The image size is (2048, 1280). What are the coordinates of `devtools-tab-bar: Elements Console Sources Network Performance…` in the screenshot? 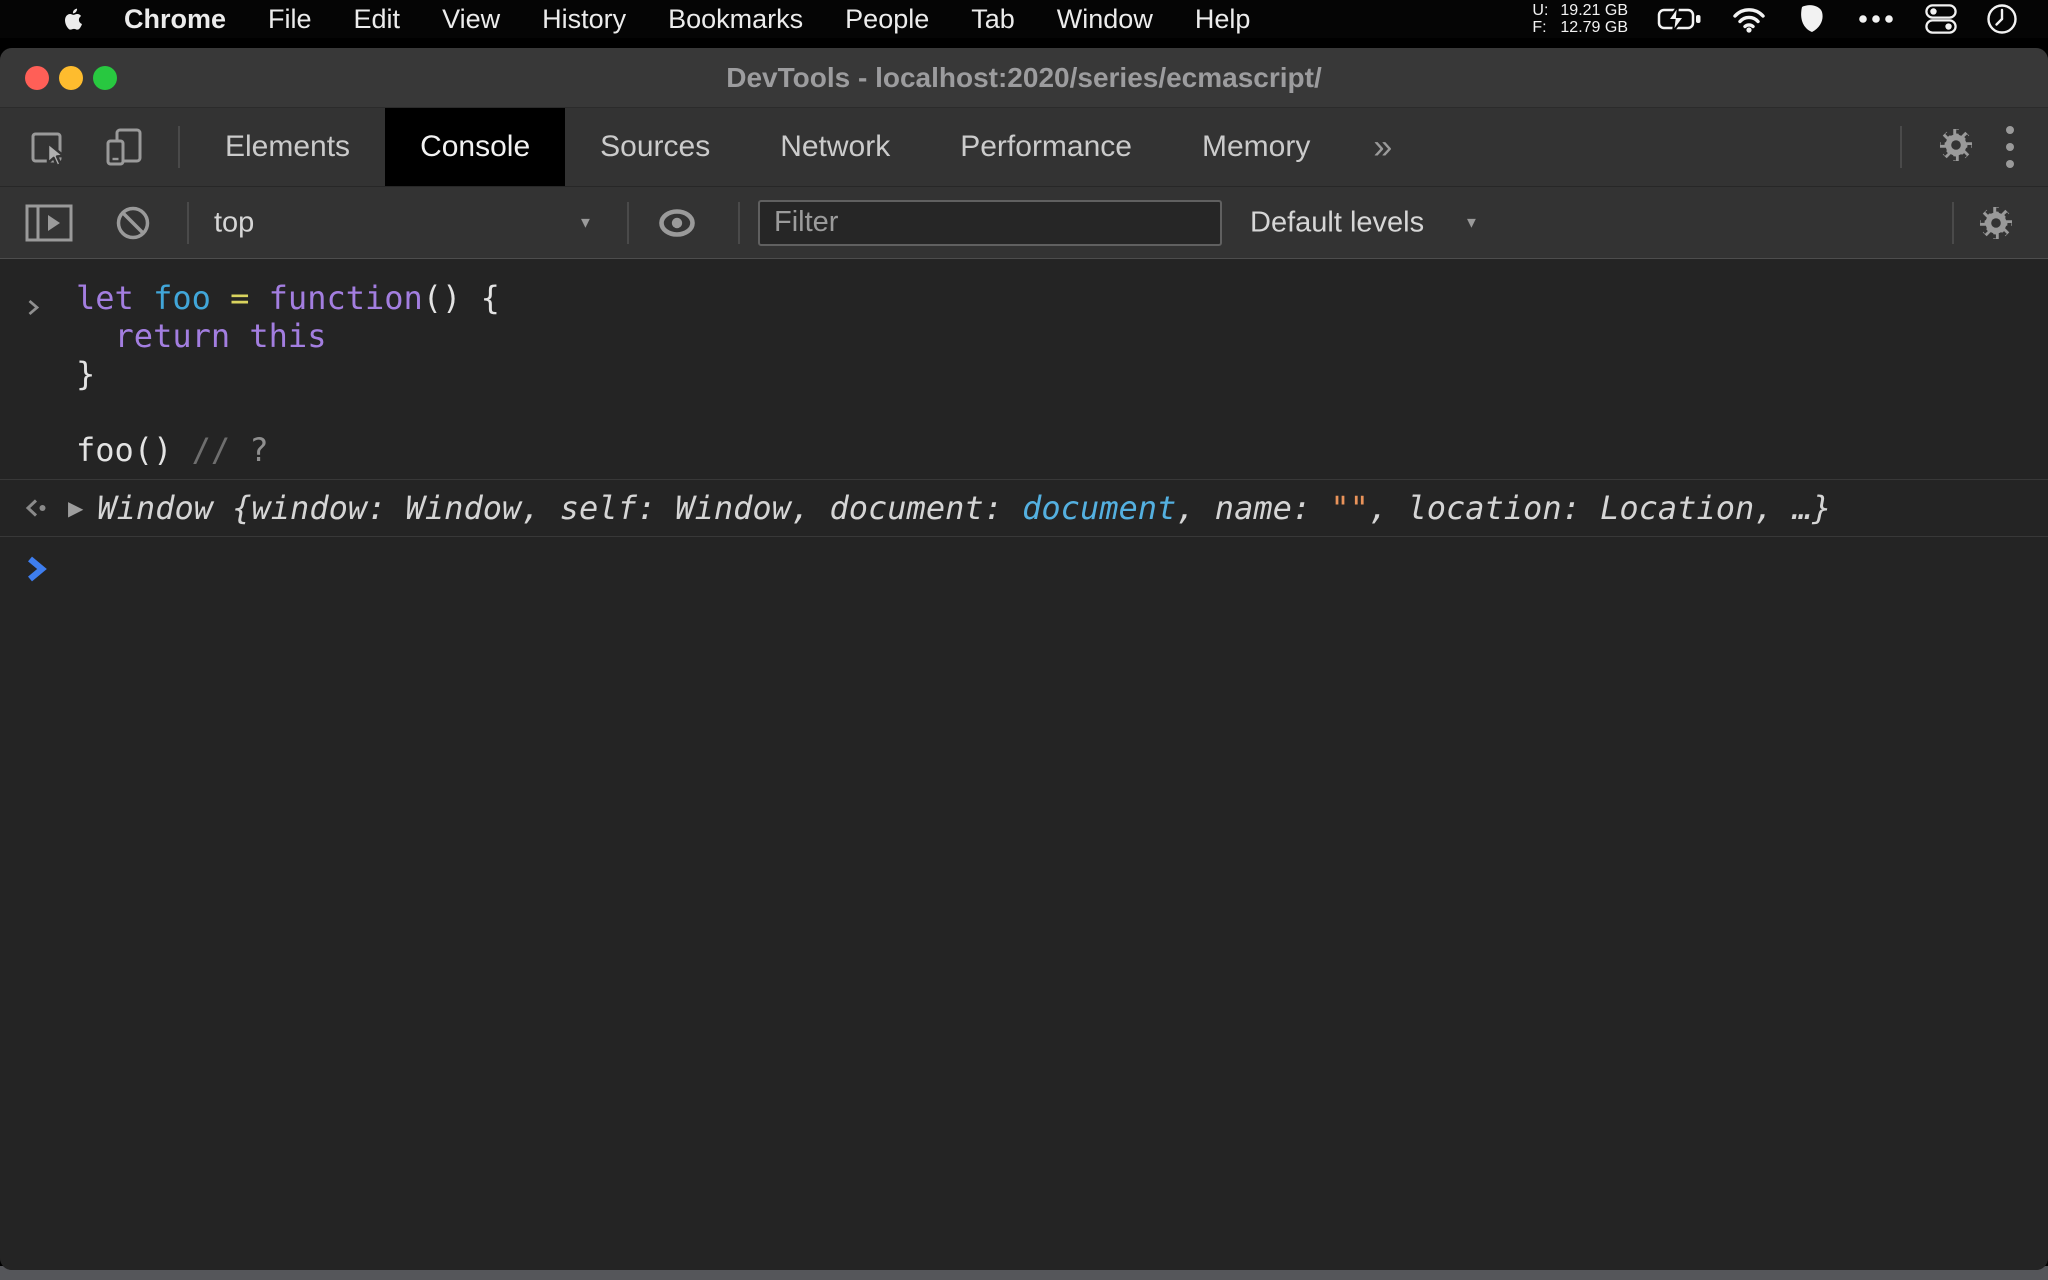 It's located at (1024, 147).